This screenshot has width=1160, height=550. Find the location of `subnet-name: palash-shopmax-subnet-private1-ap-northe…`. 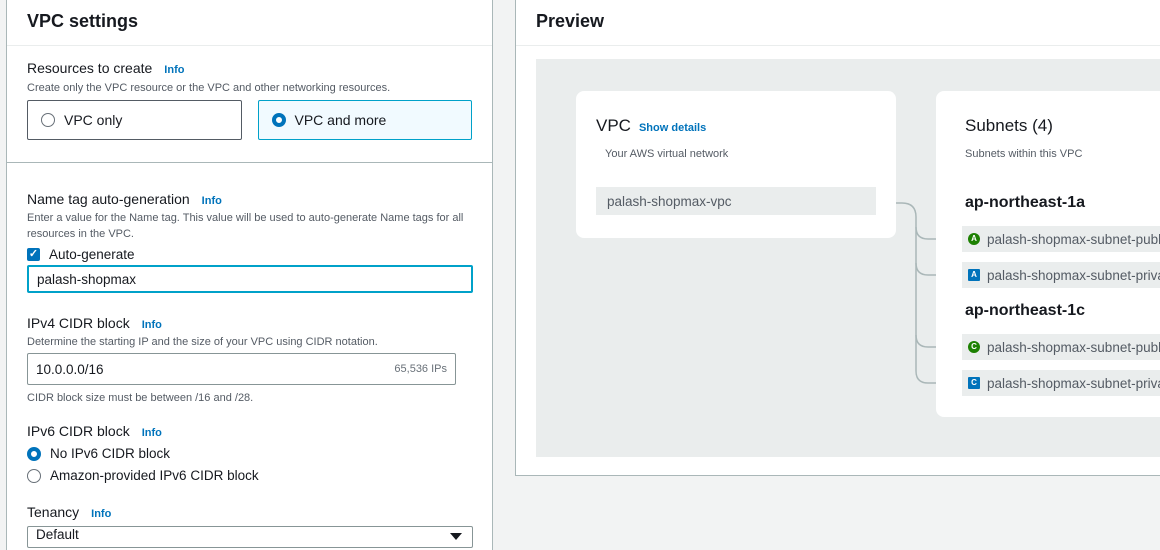

subnet-name: palash-shopmax-subnet-private1-ap-northe… is located at coordinates (1073, 275).